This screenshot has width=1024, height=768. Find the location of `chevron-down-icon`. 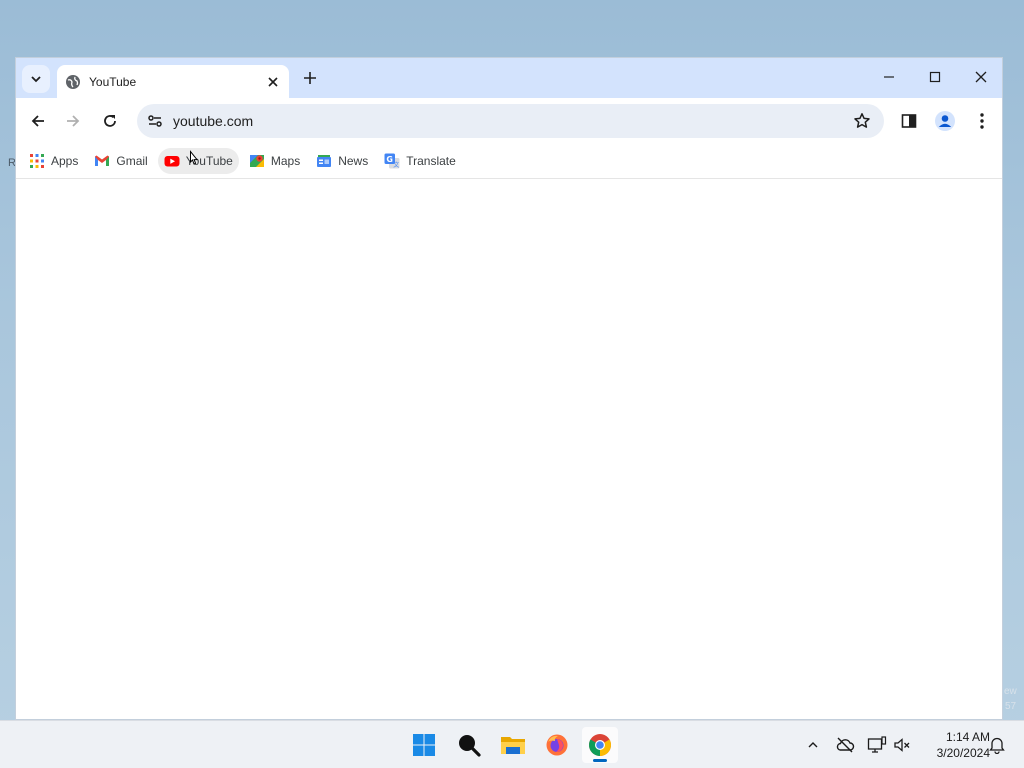

chevron-down-icon is located at coordinates (36, 79).